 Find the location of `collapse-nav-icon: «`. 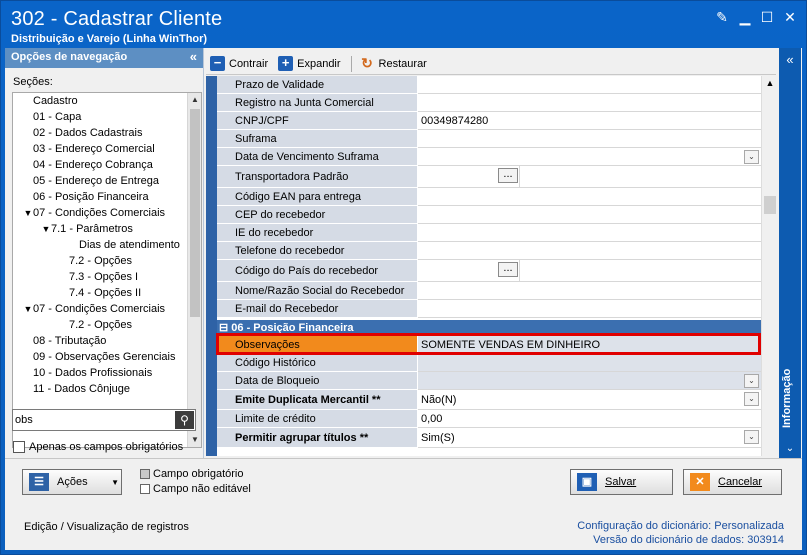

collapse-nav-icon: « is located at coordinates (193, 56).